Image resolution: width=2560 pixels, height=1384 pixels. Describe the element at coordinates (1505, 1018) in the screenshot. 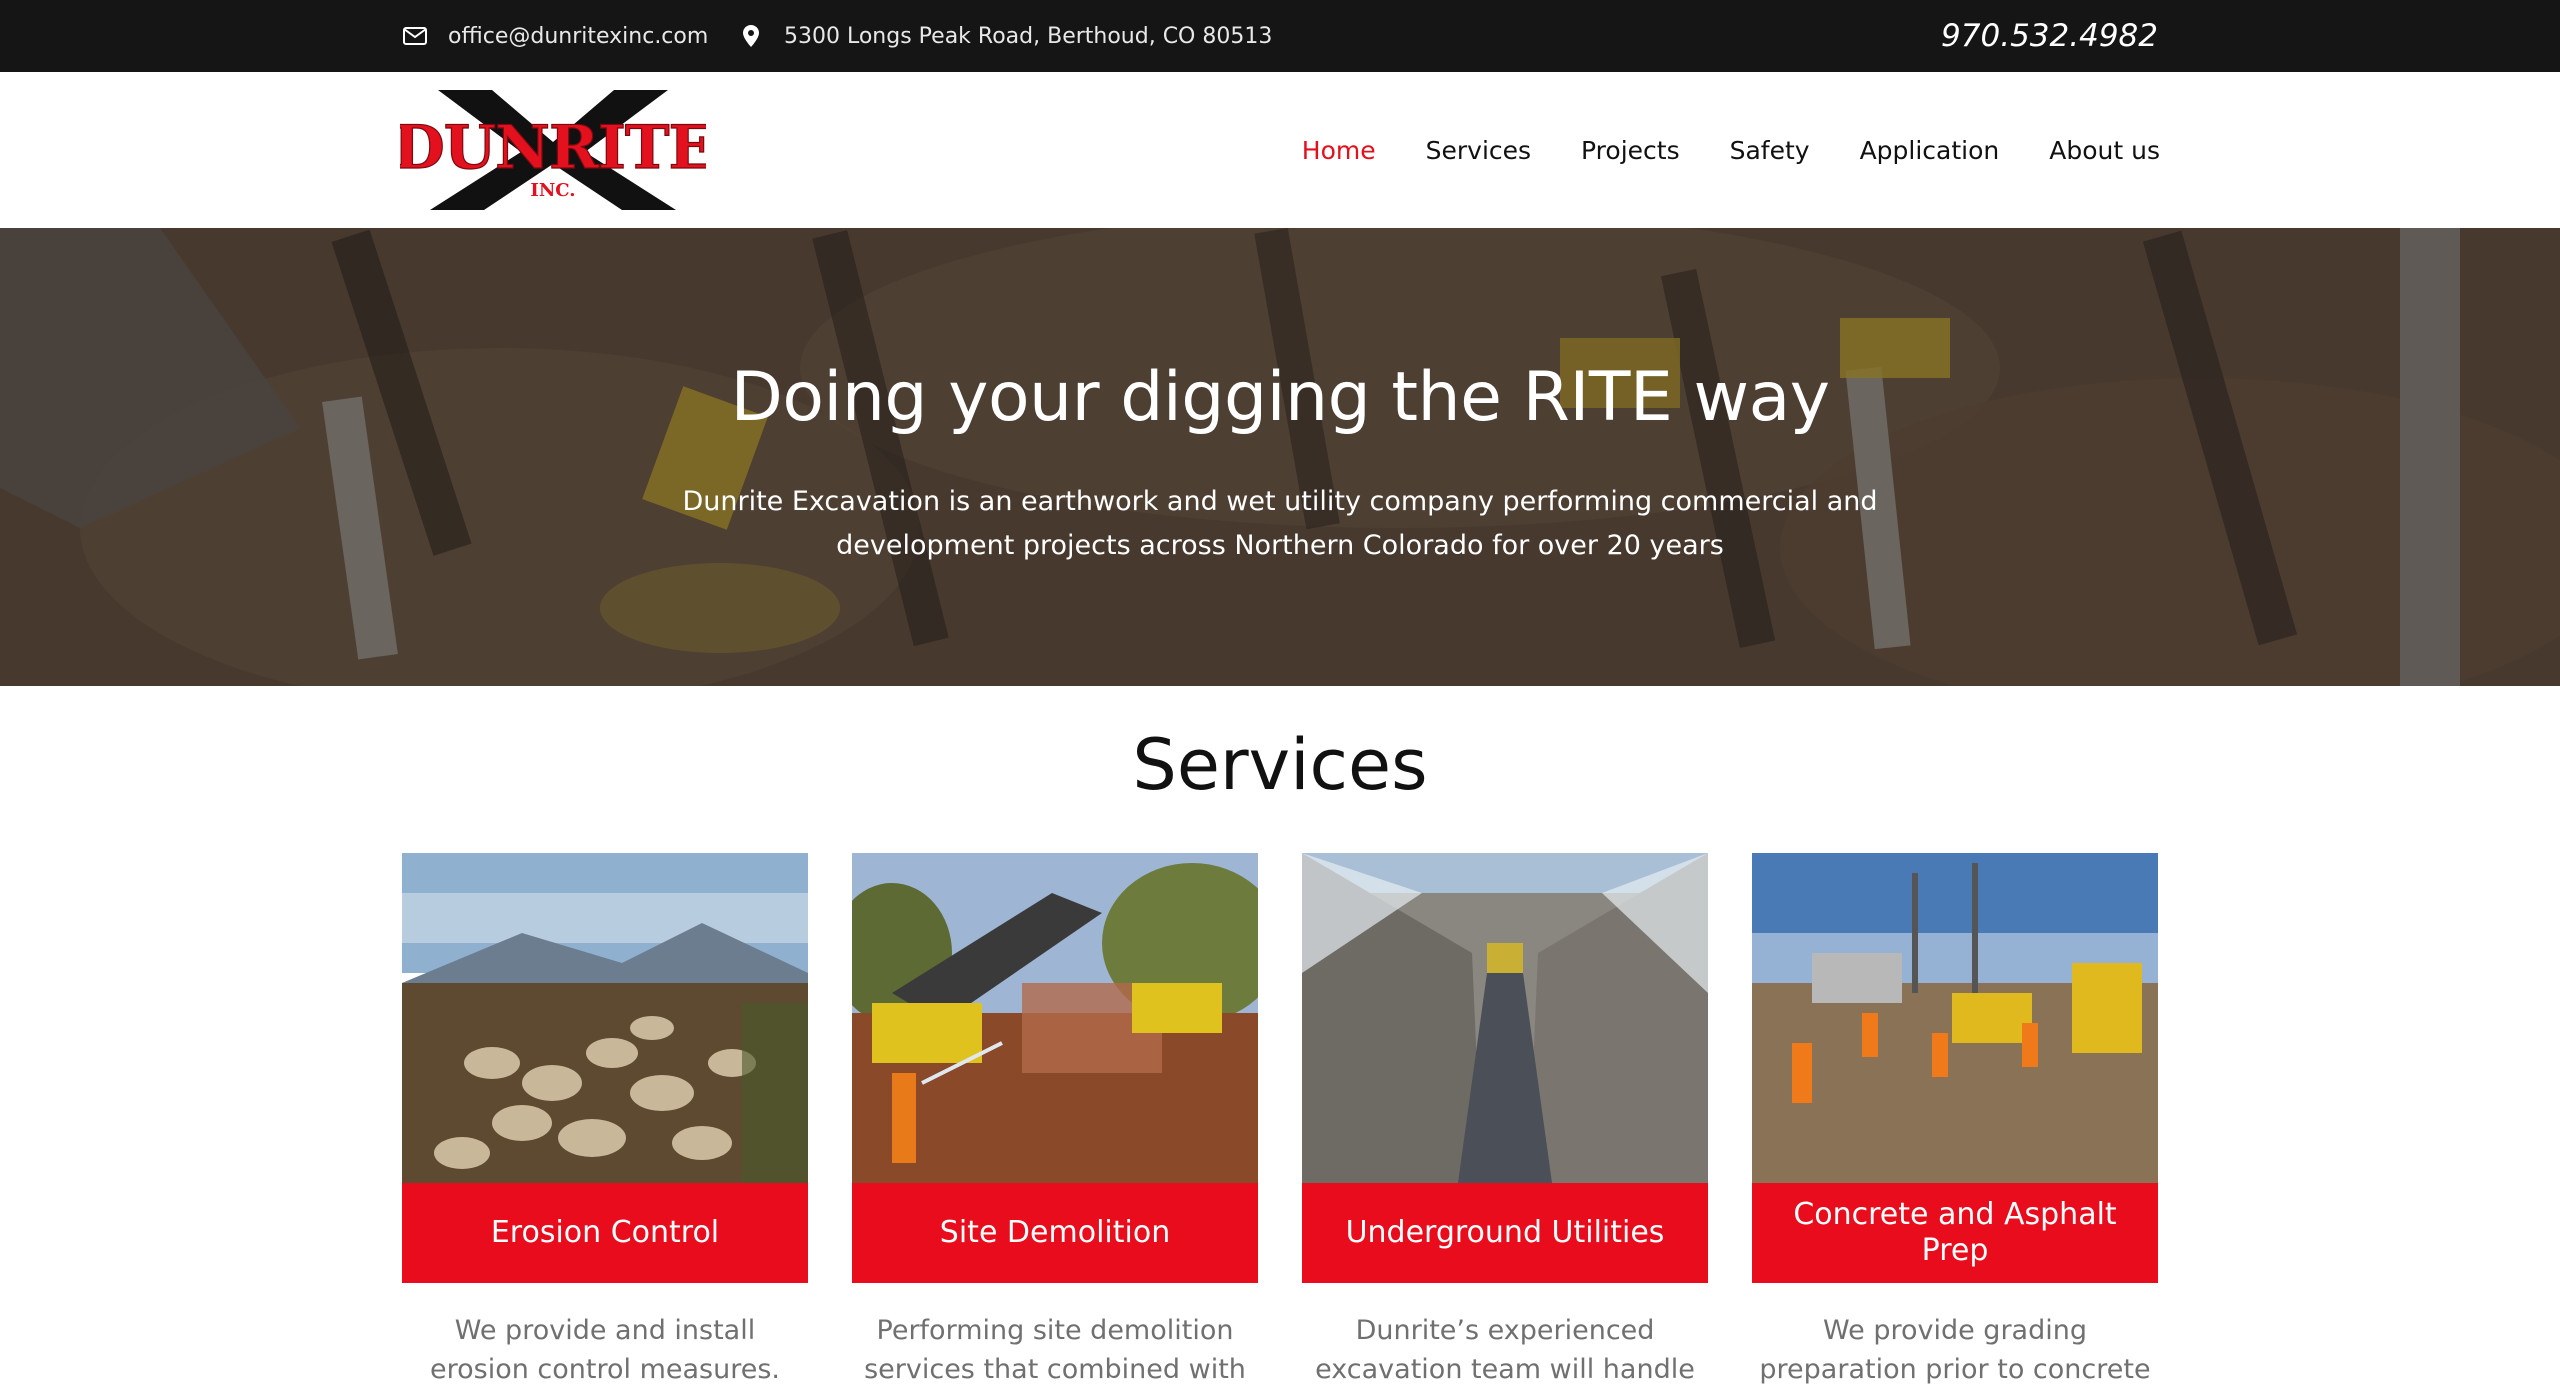

I see `underground-utilities-image` at that location.